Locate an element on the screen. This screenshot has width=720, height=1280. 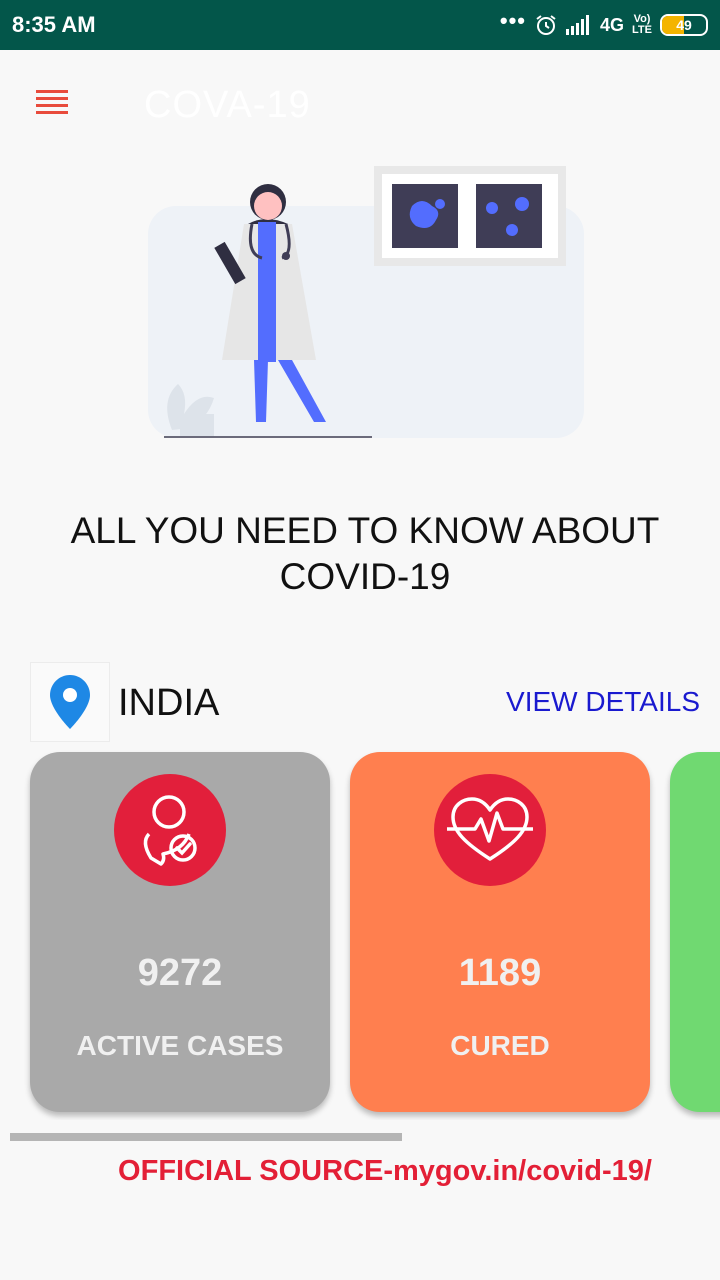
menu-button is located at coordinates (56, 106).